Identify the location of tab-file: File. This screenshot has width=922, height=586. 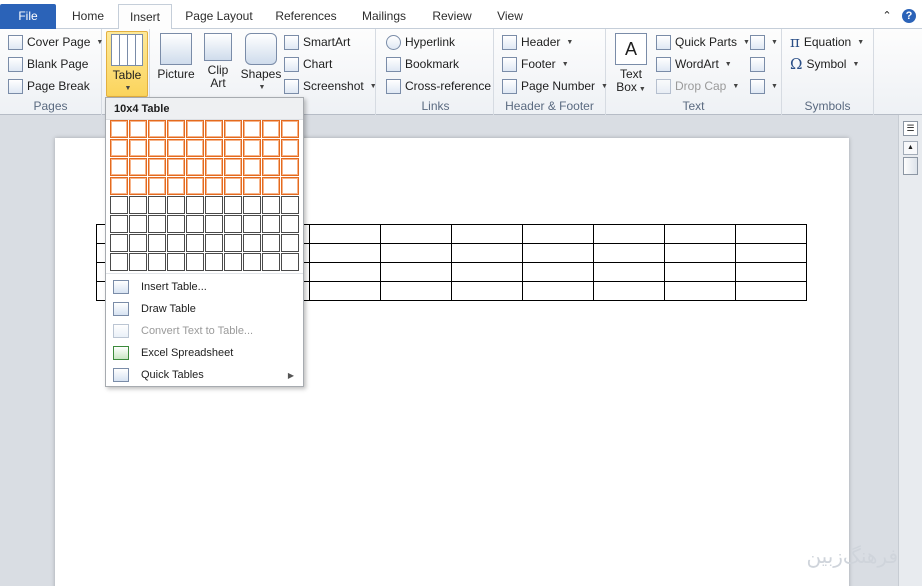
(28, 16).